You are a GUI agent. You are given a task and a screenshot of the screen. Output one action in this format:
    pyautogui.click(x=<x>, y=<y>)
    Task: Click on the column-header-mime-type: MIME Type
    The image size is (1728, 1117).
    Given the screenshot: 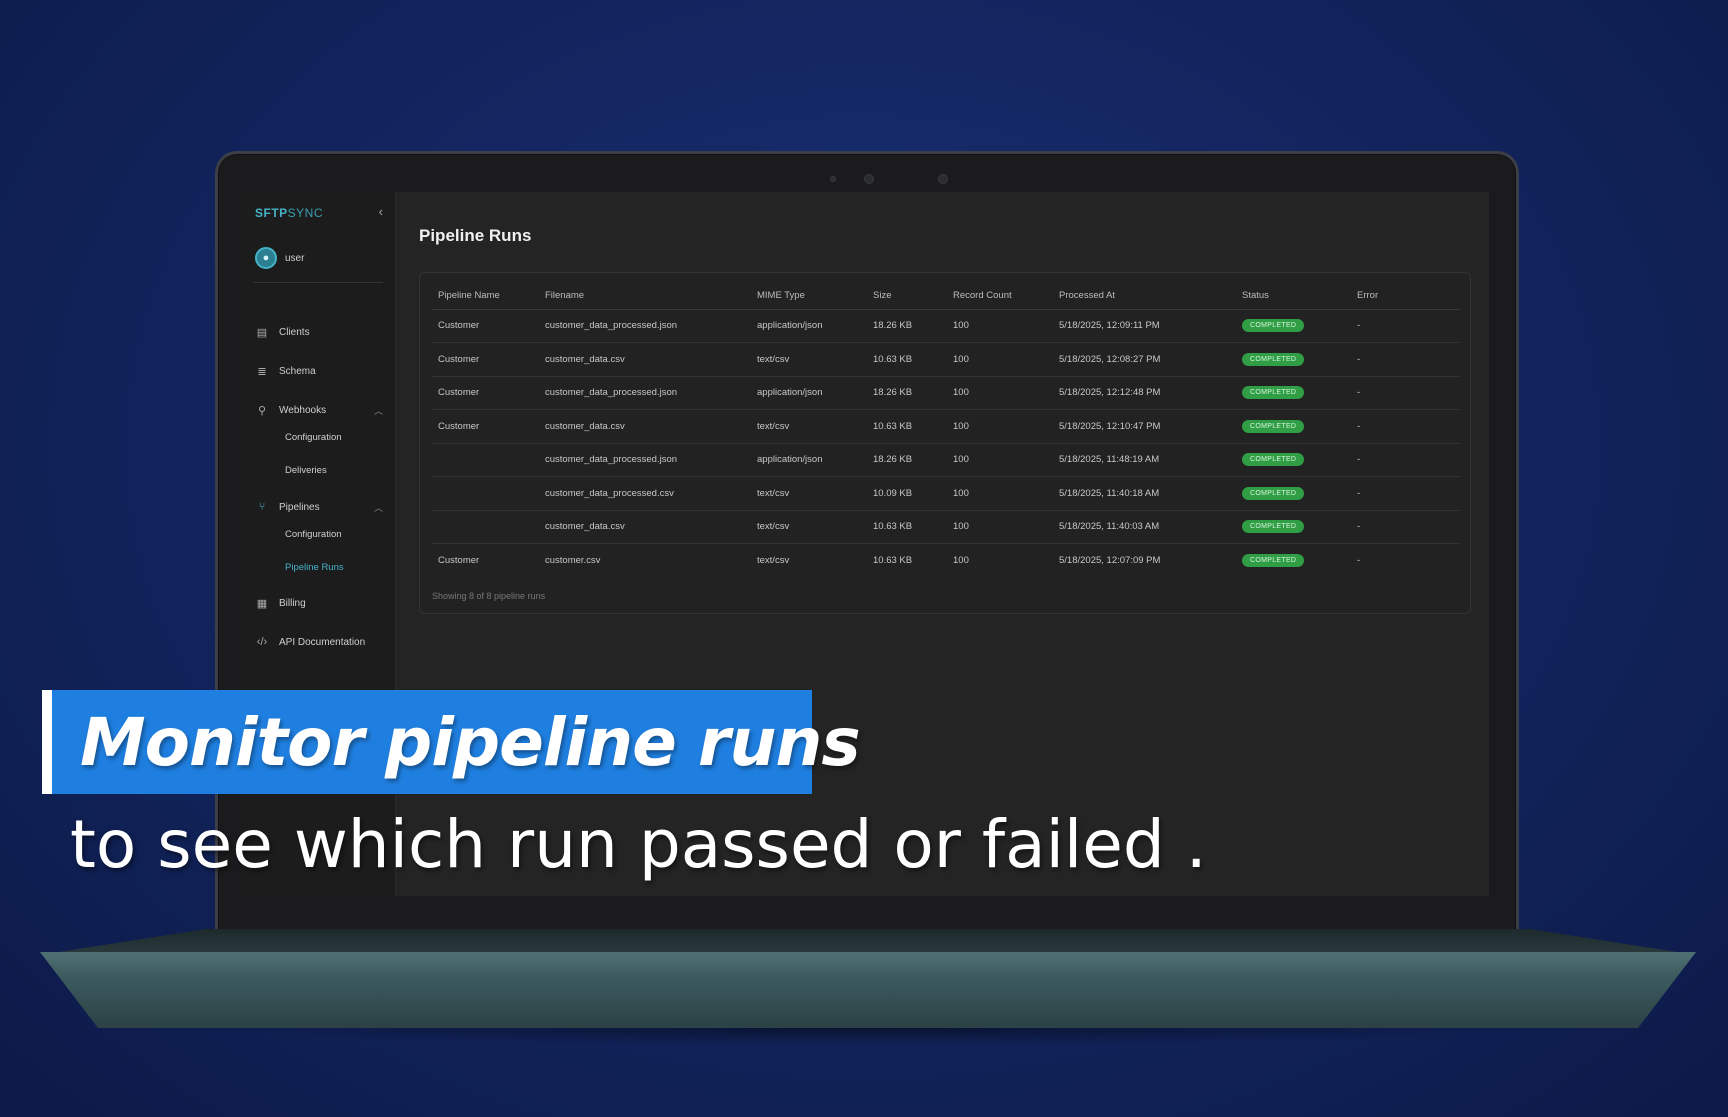 What is the action you would take?
    pyautogui.click(x=809, y=296)
    